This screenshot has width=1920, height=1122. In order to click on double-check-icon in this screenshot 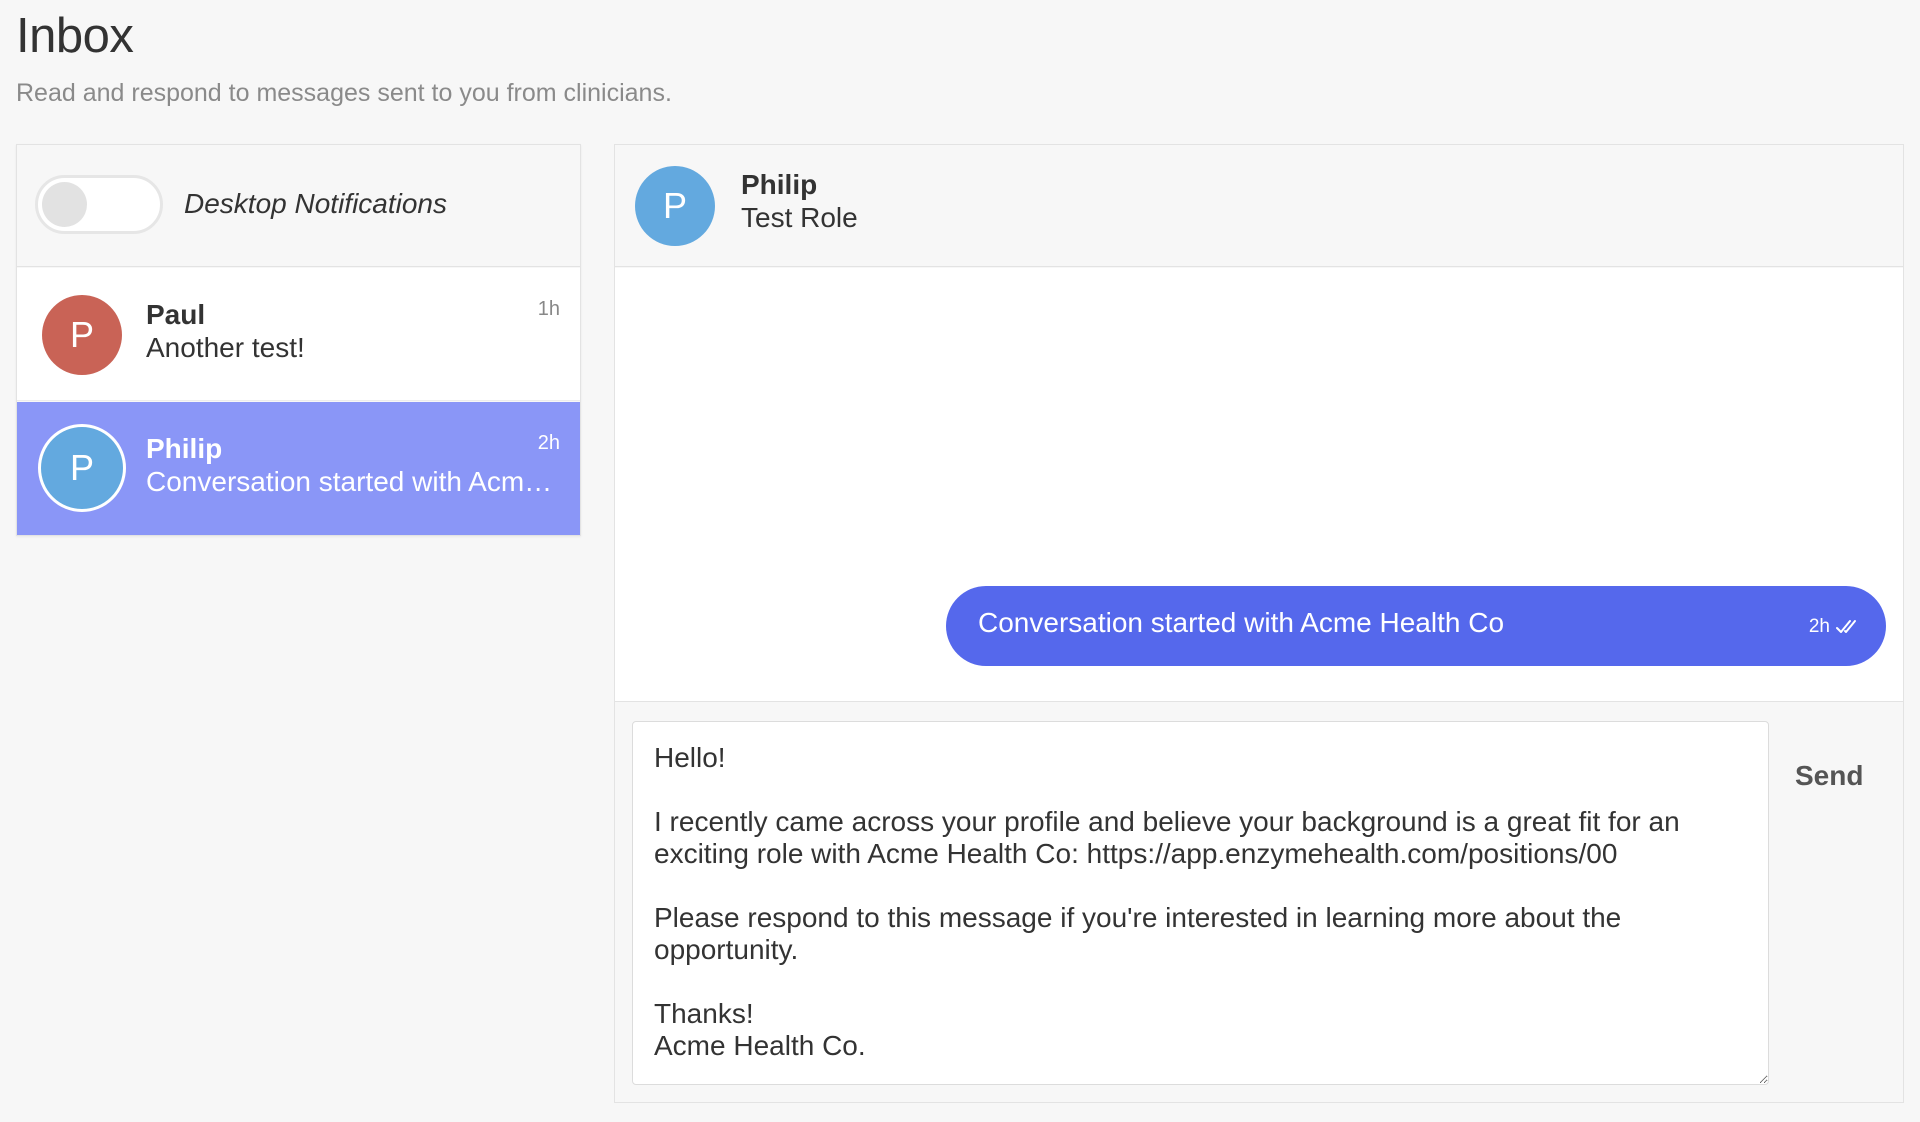, I will do `click(1848, 627)`.